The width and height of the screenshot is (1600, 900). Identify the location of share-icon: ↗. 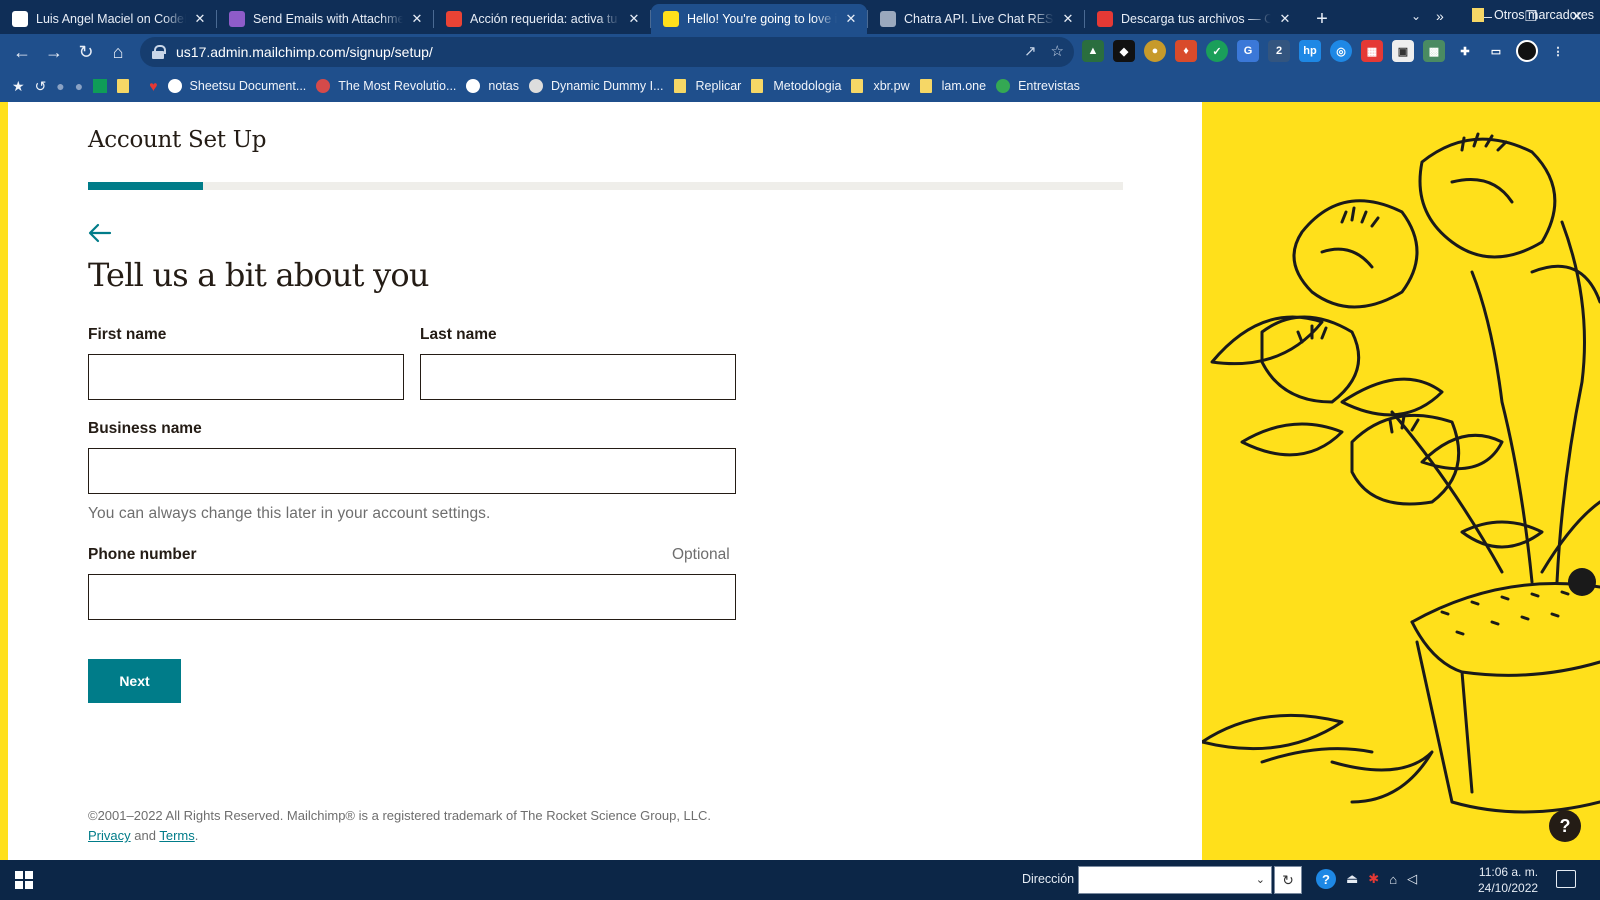
(1030, 51).